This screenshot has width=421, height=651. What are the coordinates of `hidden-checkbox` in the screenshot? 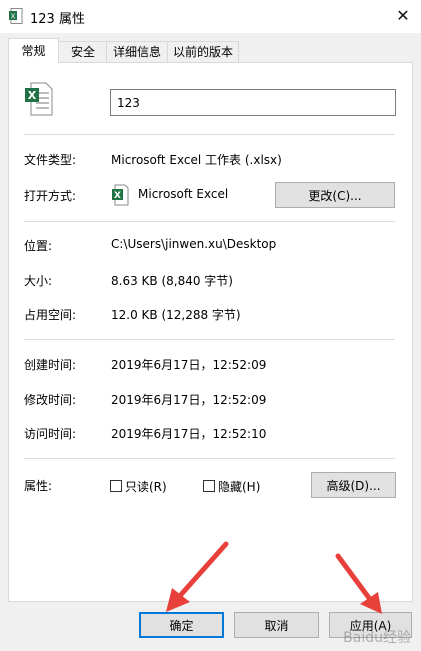 It's located at (209, 486).